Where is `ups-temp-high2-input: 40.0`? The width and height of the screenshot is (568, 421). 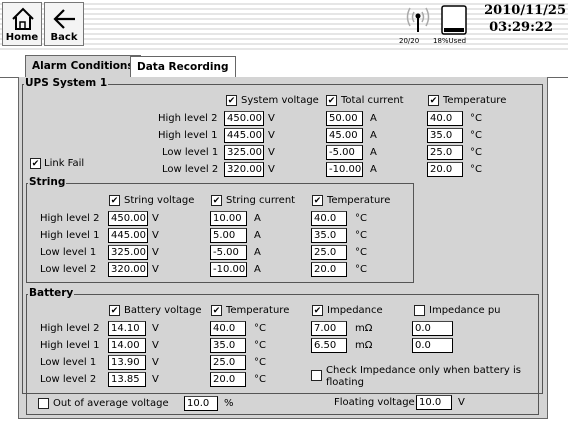
ups-temp-high2-input: 40.0 is located at coordinates (445, 118).